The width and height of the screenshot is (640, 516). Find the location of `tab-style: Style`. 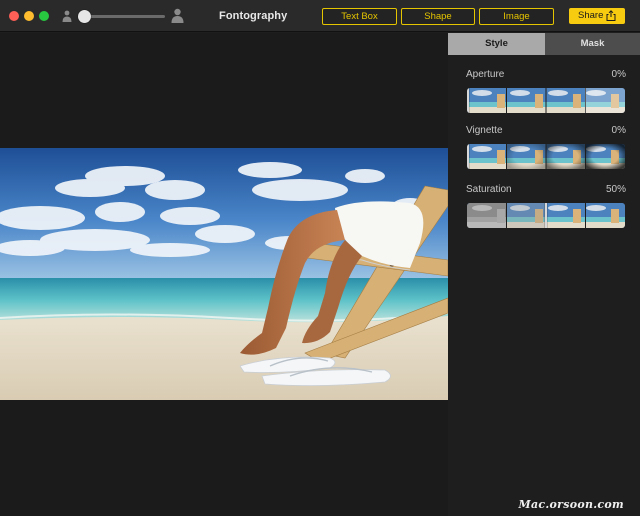

tab-style: Style is located at coordinates (496, 44).